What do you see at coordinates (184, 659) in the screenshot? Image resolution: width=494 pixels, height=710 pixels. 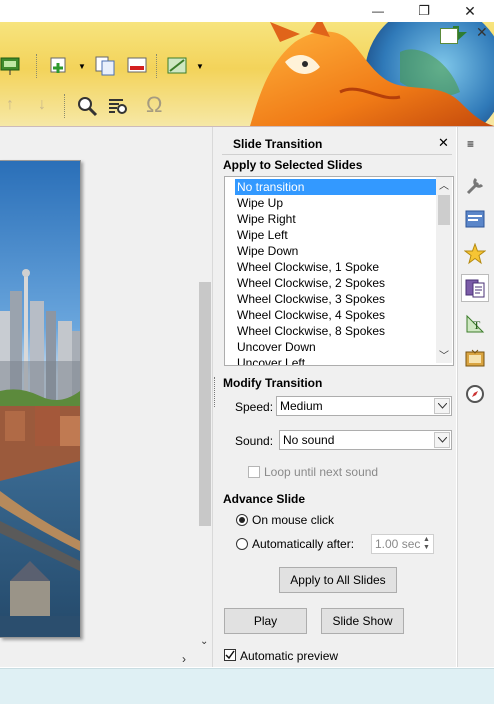 I see `scroll-right-icon: ›` at bounding box center [184, 659].